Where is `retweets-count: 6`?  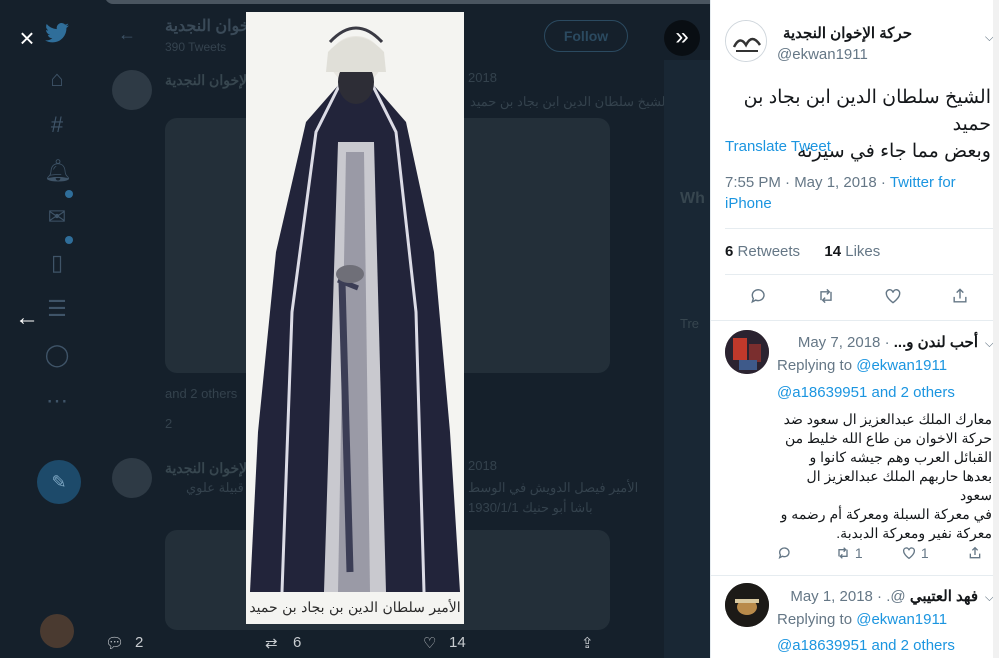
retweets-count: 6 is located at coordinates (729, 251).